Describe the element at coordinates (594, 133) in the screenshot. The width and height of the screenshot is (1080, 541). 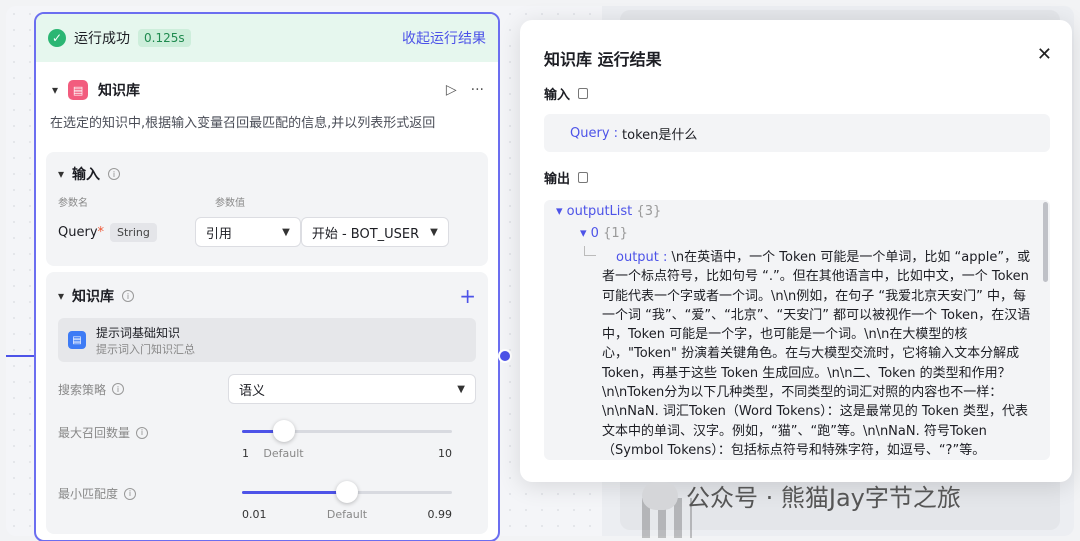
I see `input-key: Query :` at that location.